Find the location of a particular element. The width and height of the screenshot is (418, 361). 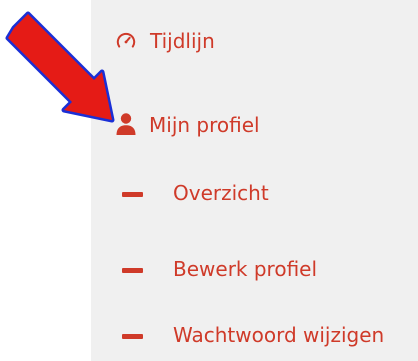

menu-item-tijdlijn: Tijdlijn is located at coordinates (254, 42).